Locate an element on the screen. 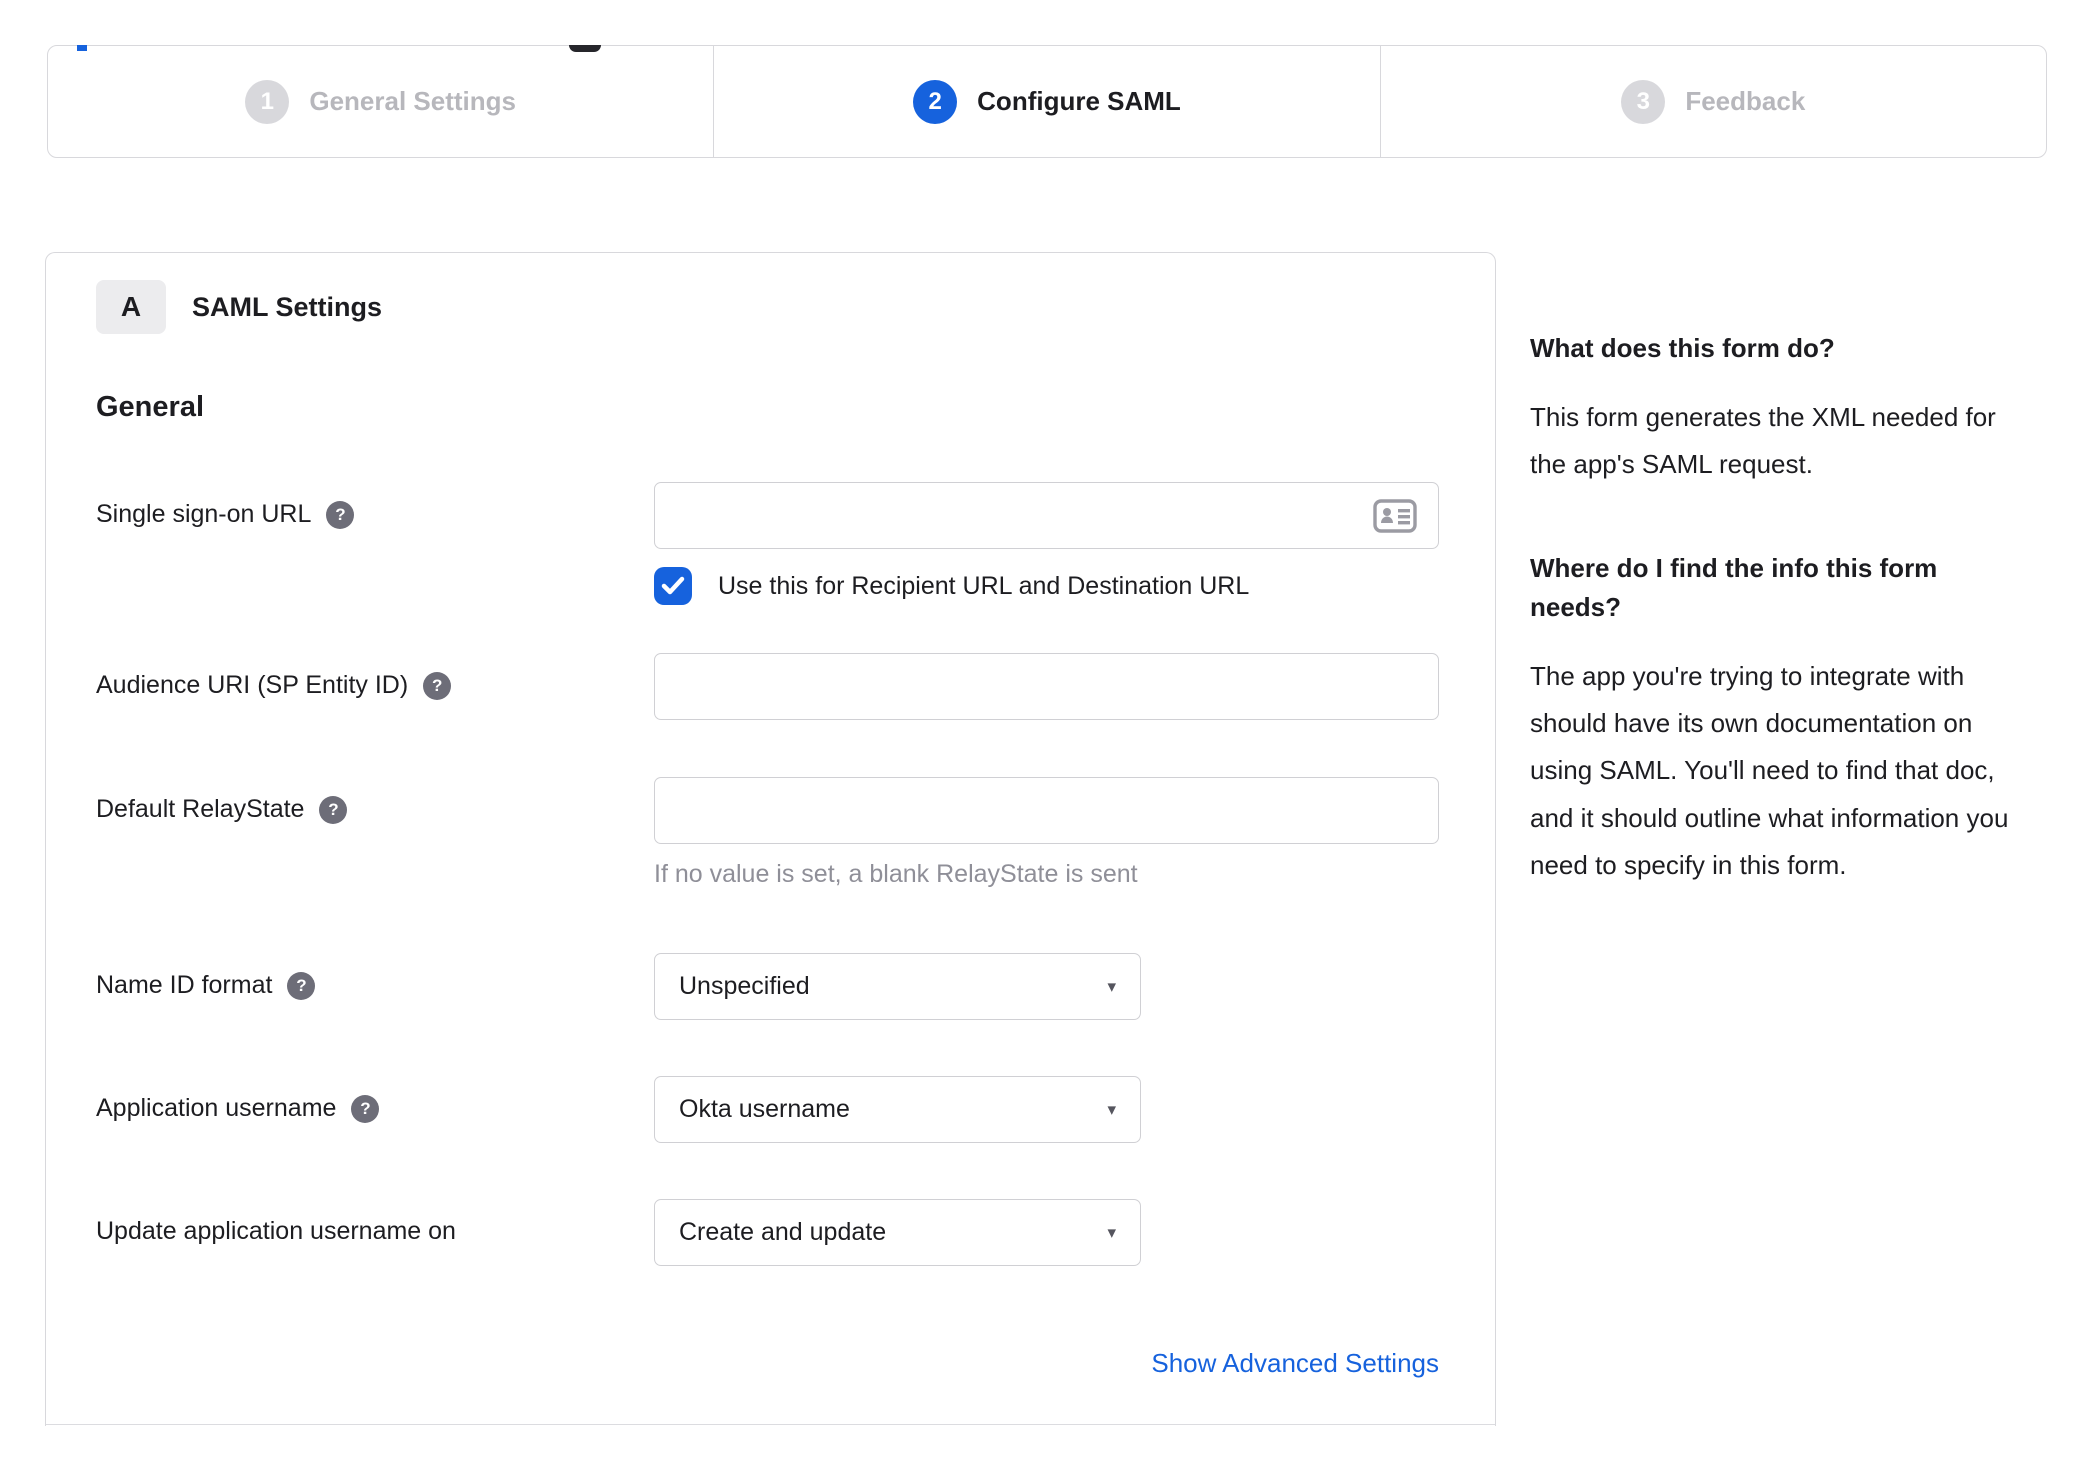  show-advanced-settings-link: Show Advanced Settings is located at coordinates (1295, 1363).